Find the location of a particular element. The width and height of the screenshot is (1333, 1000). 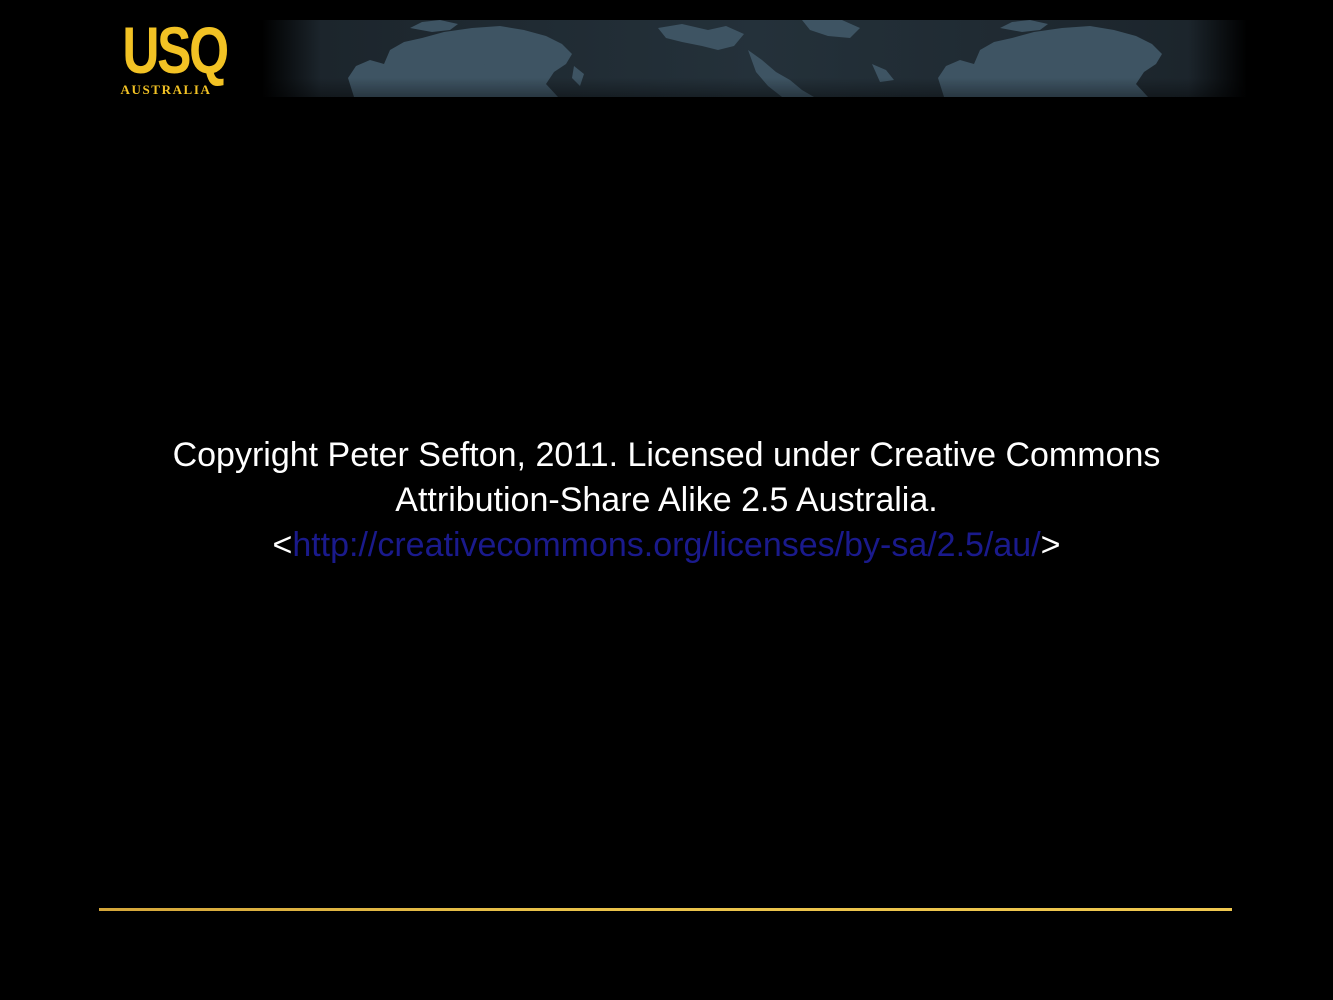

footer-divider is located at coordinates (665, 909).